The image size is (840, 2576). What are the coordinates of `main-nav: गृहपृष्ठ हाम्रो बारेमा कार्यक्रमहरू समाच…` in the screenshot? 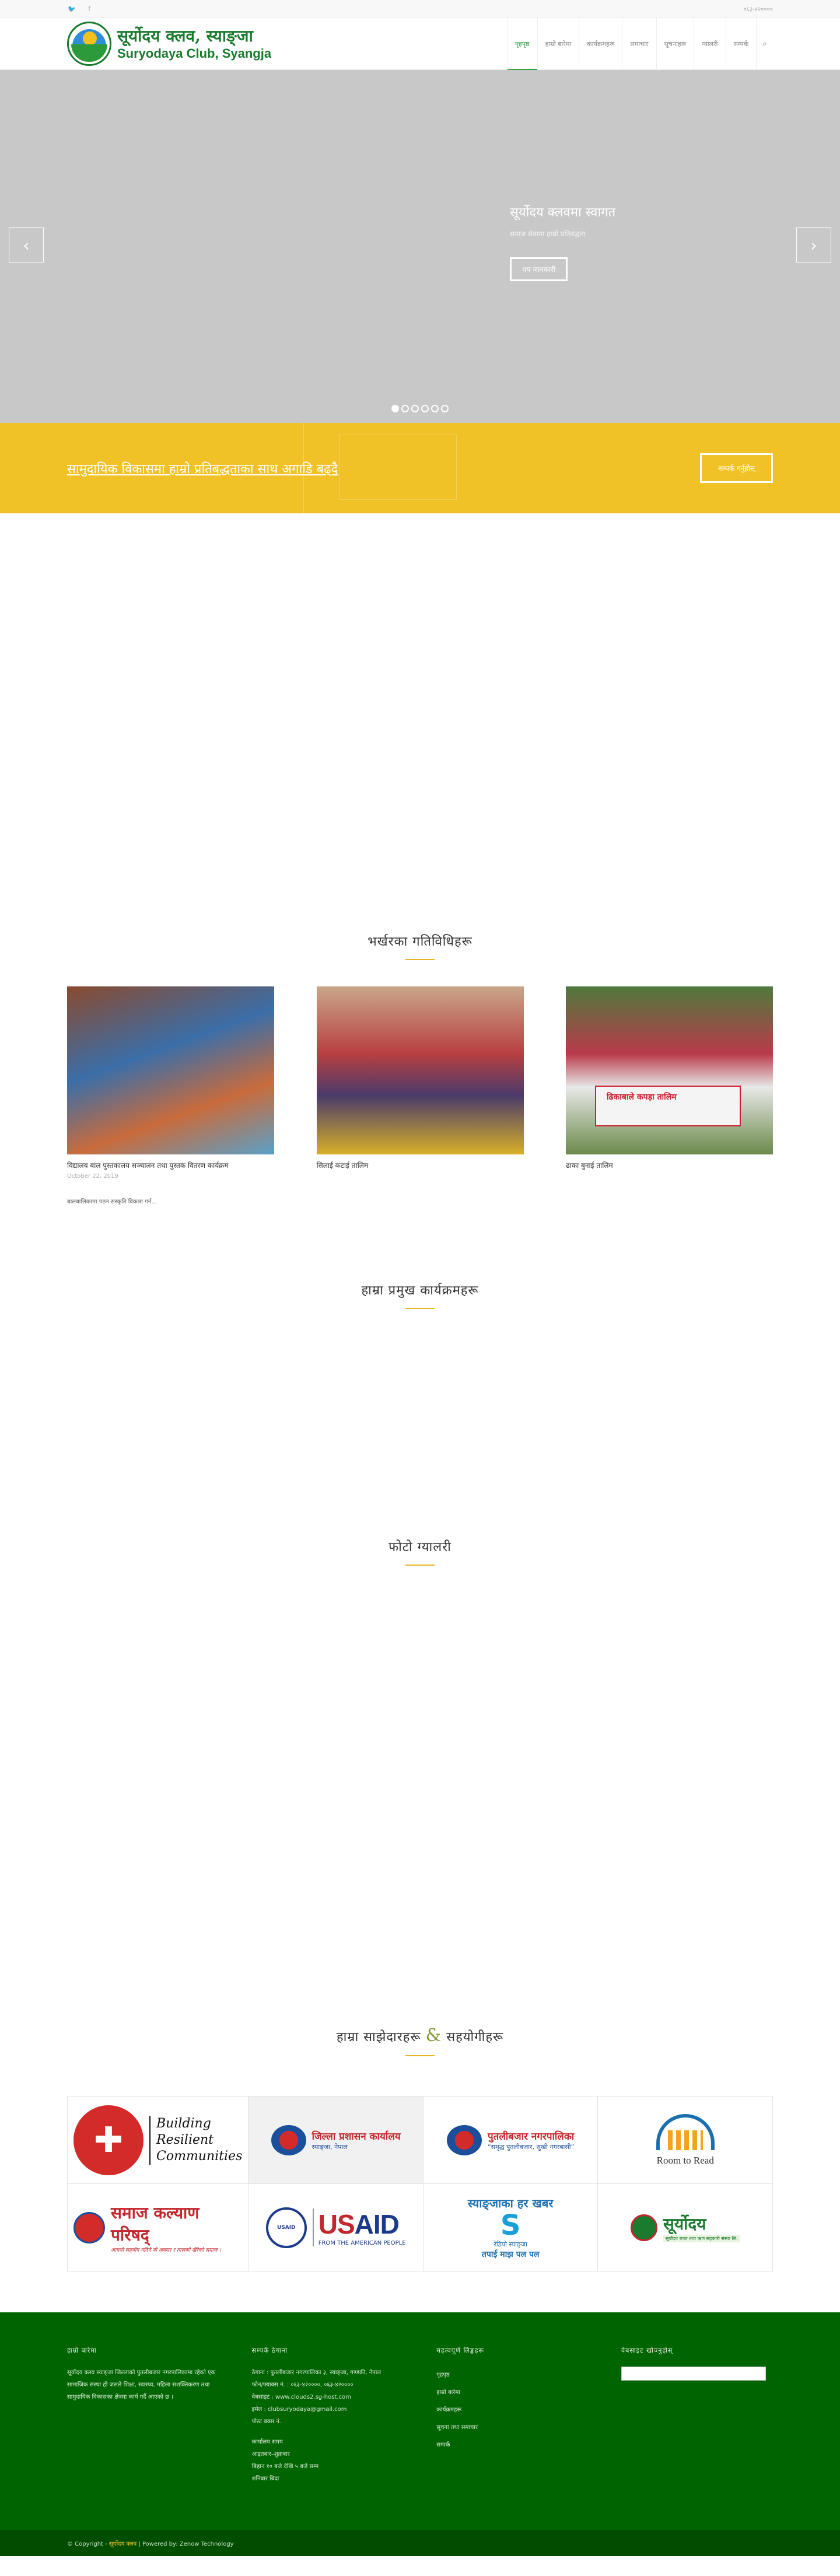 It's located at (639, 44).